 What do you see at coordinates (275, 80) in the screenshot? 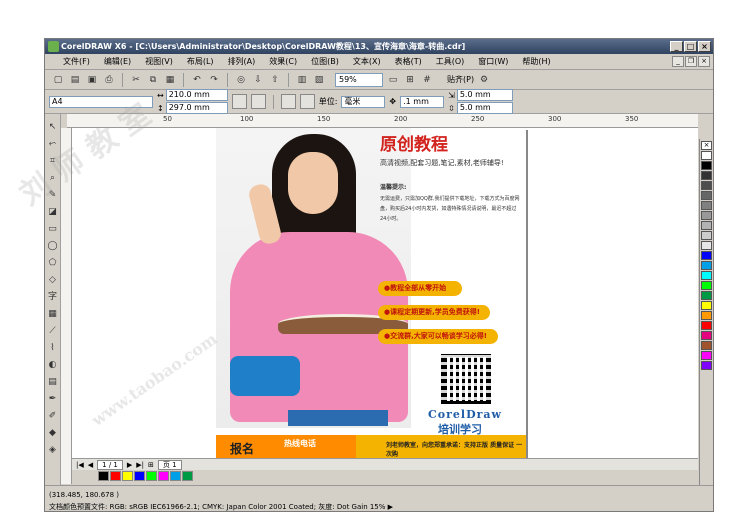
I see `export-icon: ⇧` at bounding box center [275, 80].